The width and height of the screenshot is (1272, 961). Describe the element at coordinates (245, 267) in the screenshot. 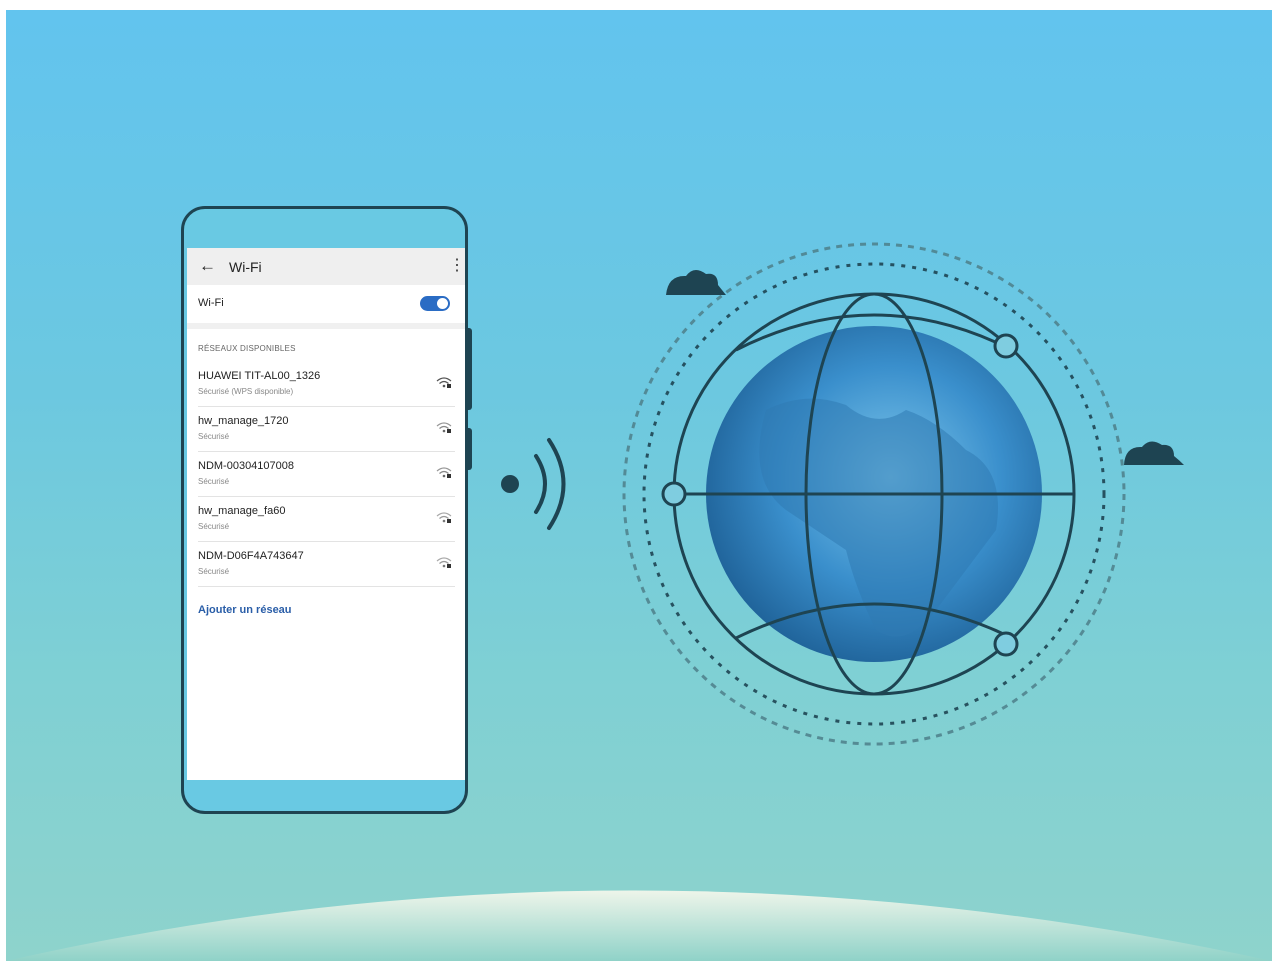

I see `page-title: Wi-Fi` at that location.